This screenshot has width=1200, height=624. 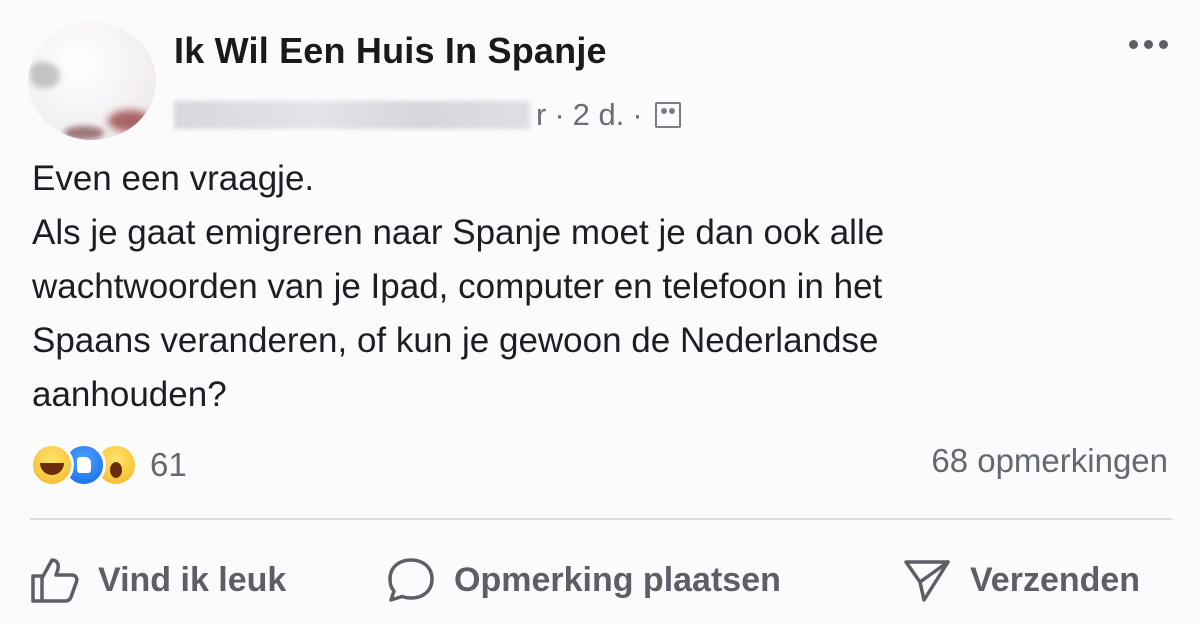 What do you see at coordinates (55, 580) in the screenshot?
I see `thumbs-up-icon` at bounding box center [55, 580].